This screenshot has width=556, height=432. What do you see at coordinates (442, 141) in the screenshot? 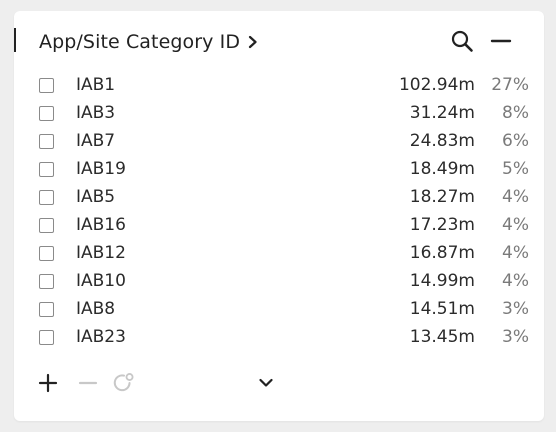
I see `category-value: 24.83m` at bounding box center [442, 141].